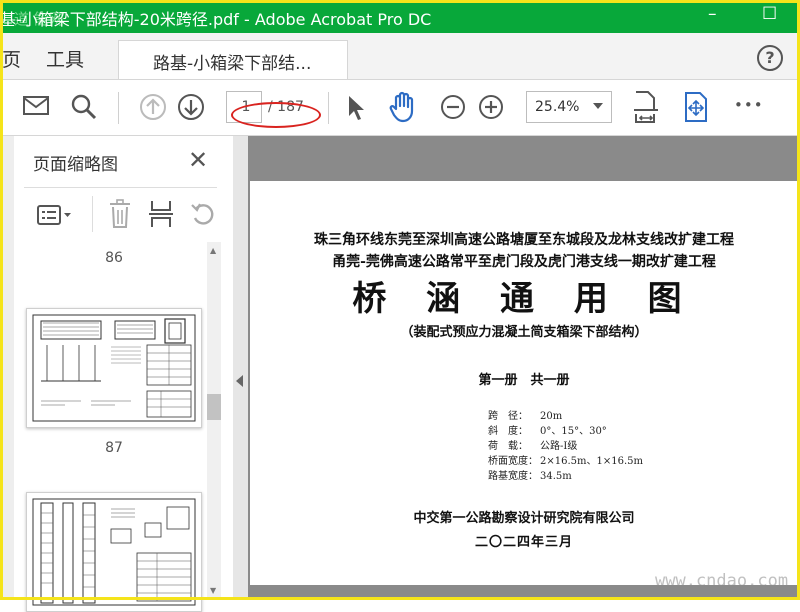 This screenshot has width=800, height=612. Describe the element at coordinates (161, 214) in the screenshot. I see `split-page-icon` at that location.